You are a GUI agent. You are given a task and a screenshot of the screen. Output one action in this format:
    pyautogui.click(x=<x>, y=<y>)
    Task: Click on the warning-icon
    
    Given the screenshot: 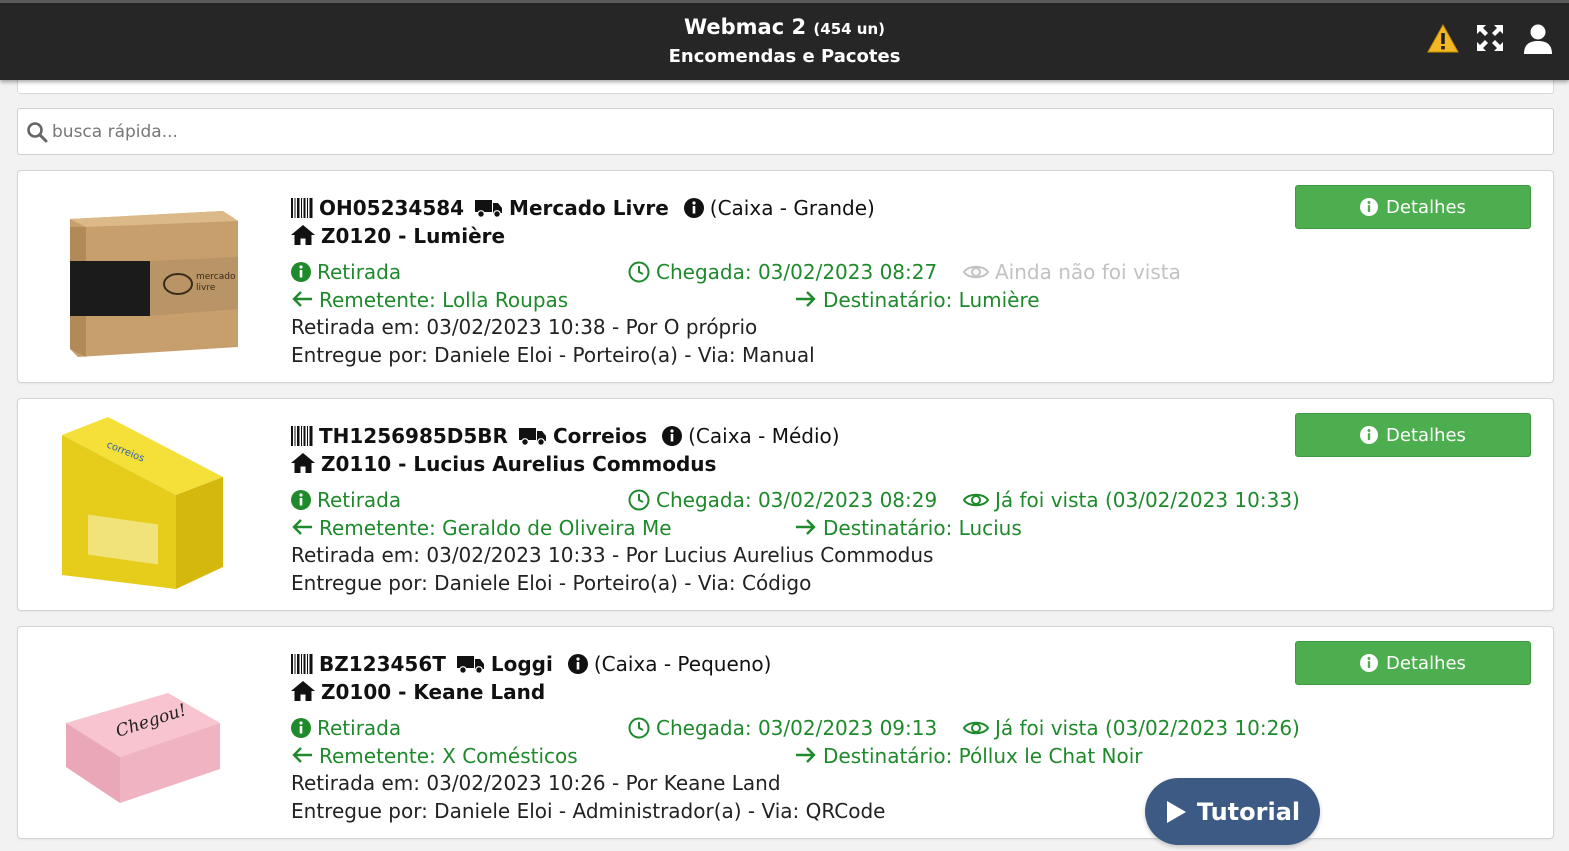 What is the action you would take?
    pyautogui.click(x=1443, y=39)
    